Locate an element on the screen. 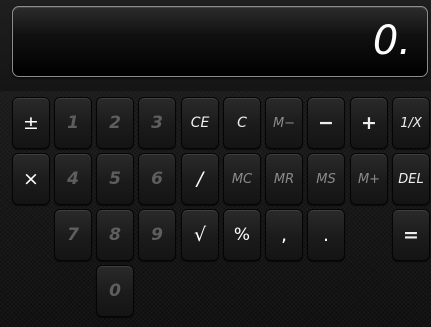 The height and width of the screenshot is (327, 431). subtract-button: − is located at coordinates (326, 123).